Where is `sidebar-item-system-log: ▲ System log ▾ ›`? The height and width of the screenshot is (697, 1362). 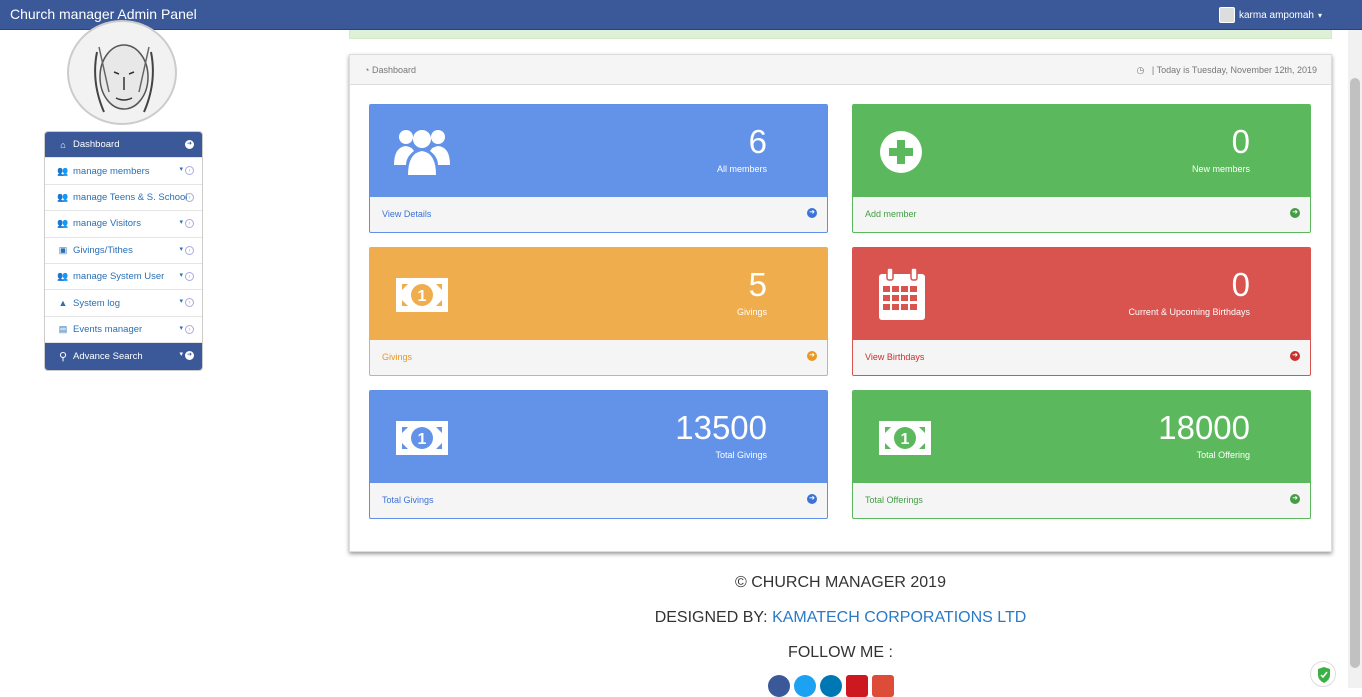 sidebar-item-system-log: ▲ System log ▾ › is located at coordinates (123, 303).